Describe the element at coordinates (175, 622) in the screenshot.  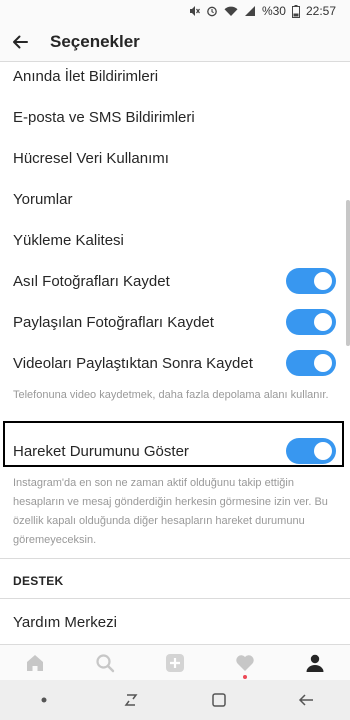
I see `settings-item-help-center: Yardım Merkezi` at that location.